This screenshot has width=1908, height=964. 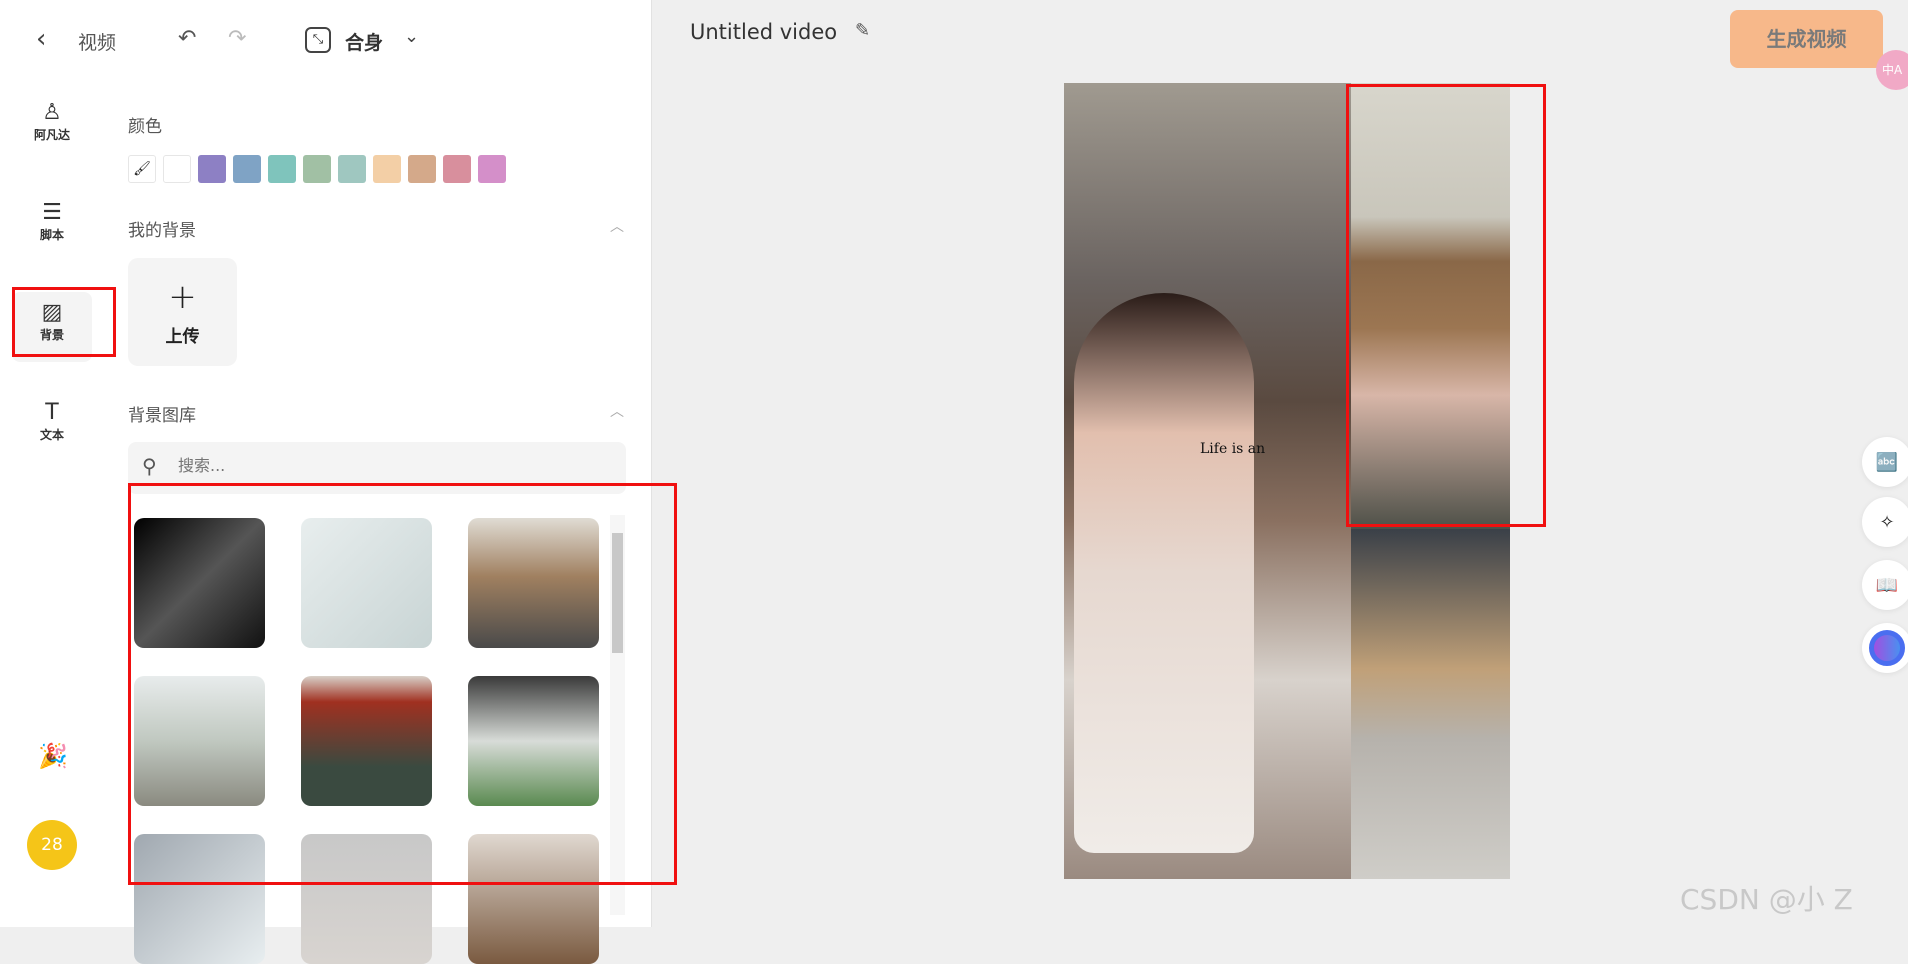 What do you see at coordinates (52, 845) in the screenshot?
I see `credits-badge: 28` at bounding box center [52, 845].